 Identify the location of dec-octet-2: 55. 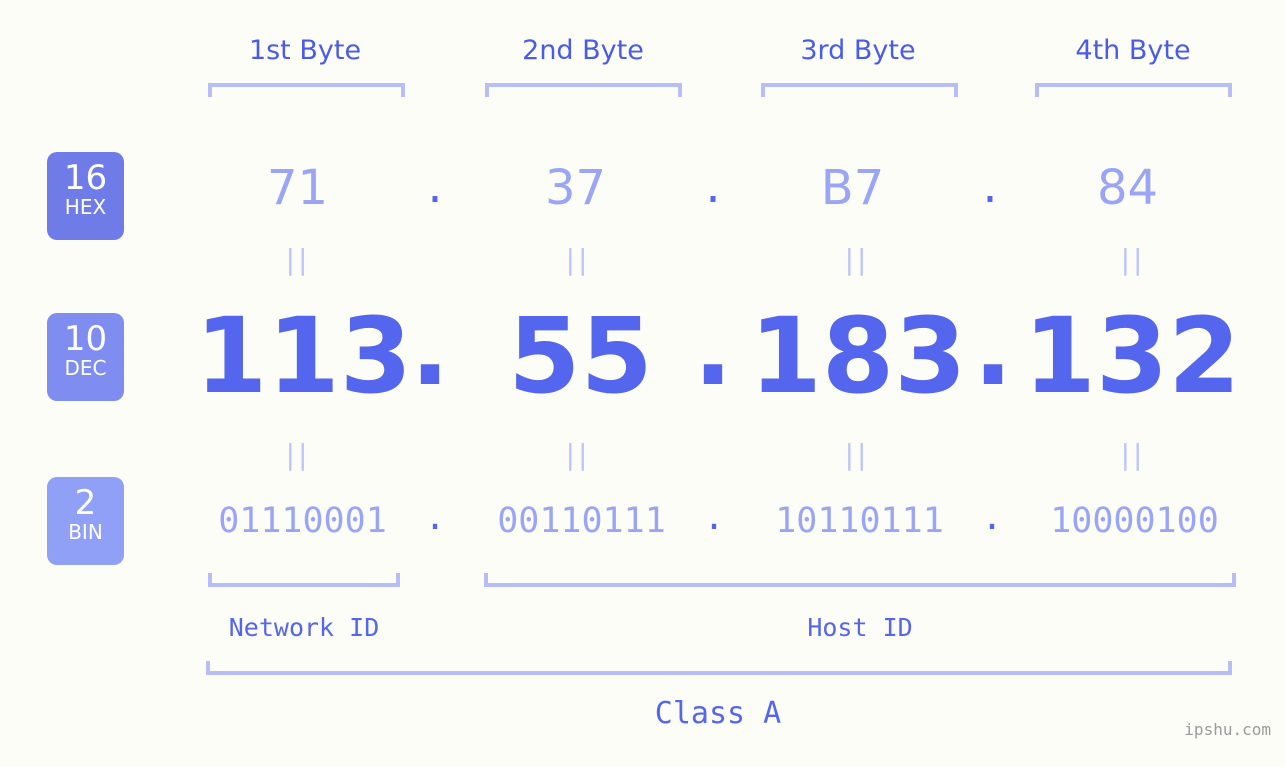
(580, 356).